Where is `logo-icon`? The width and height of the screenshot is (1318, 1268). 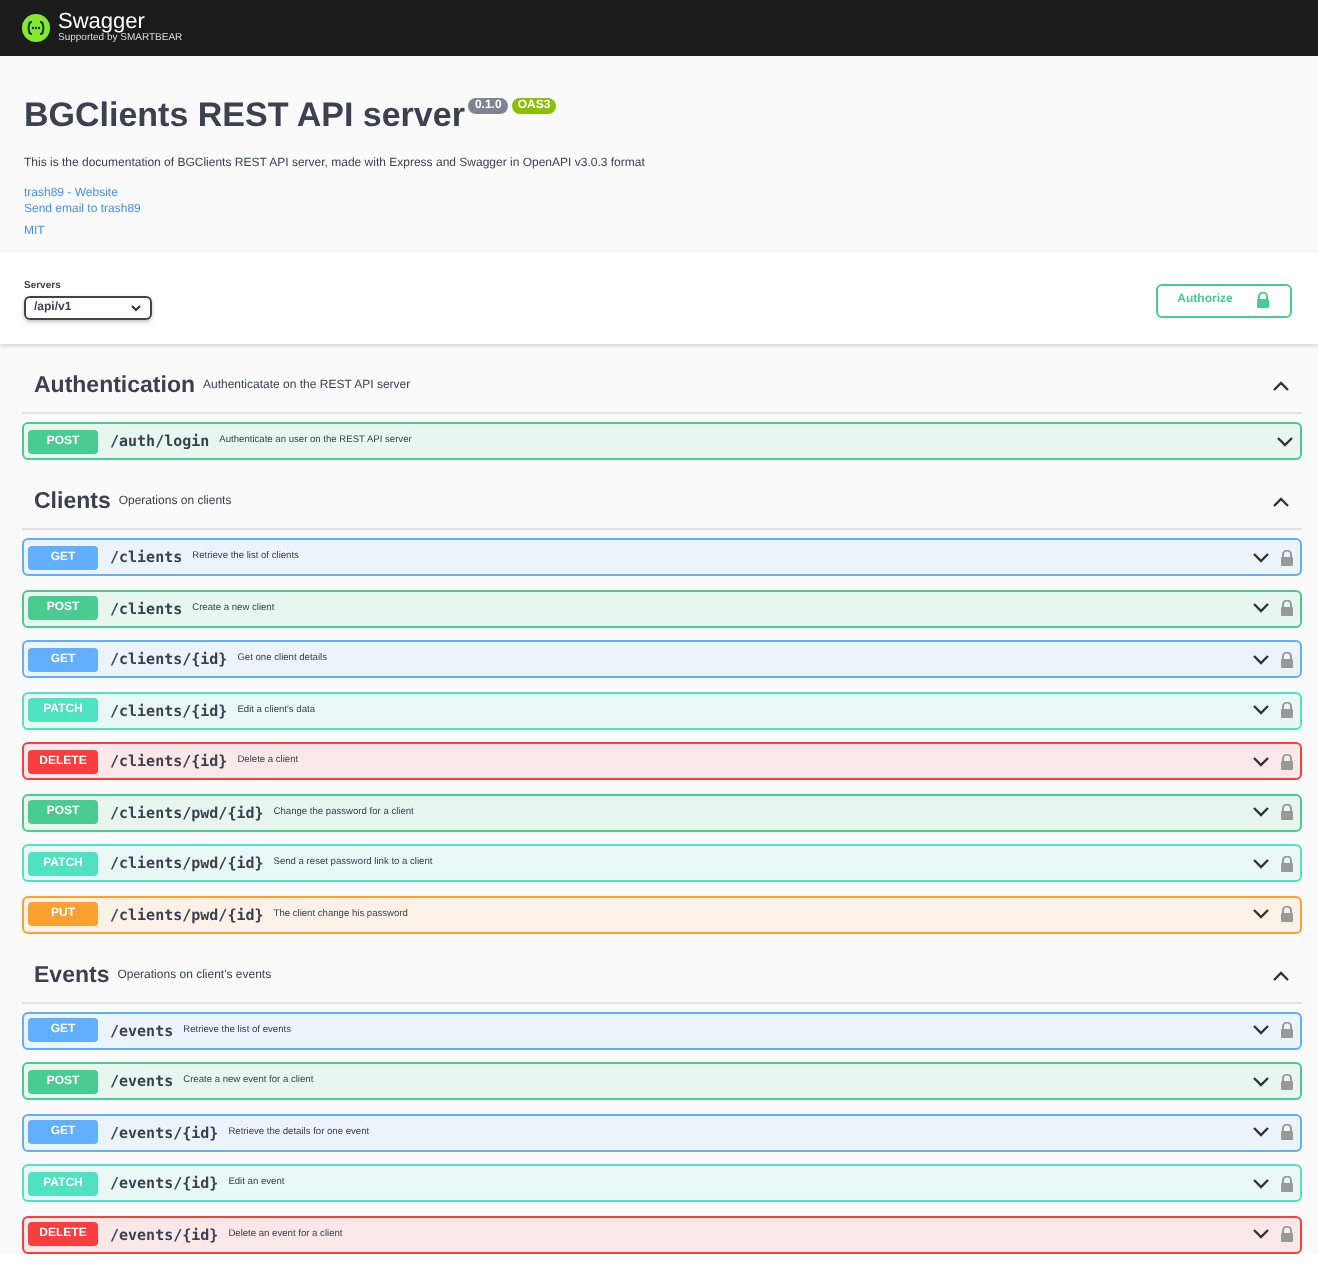 logo-icon is located at coordinates (36, 28).